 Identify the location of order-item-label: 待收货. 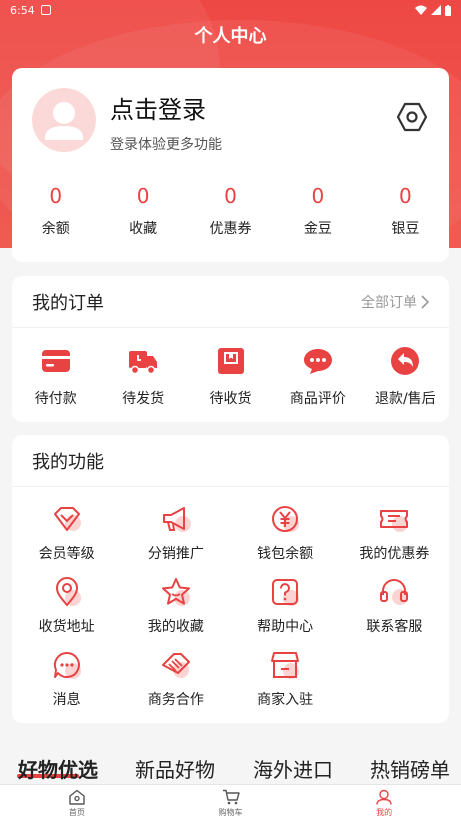
(230, 399).